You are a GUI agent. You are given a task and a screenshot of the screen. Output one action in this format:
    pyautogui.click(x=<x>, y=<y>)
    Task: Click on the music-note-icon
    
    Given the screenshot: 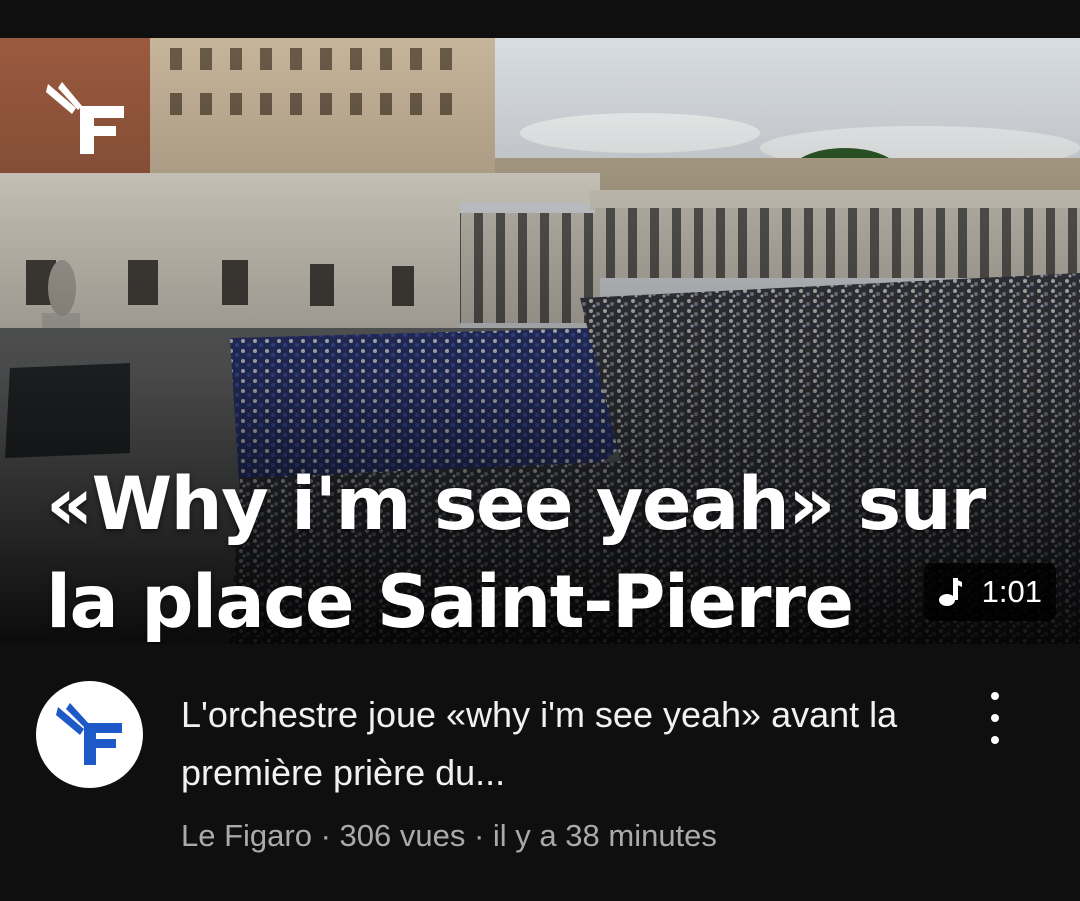 What is the action you would take?
    pyautogui.click(x=950, y=592)
    